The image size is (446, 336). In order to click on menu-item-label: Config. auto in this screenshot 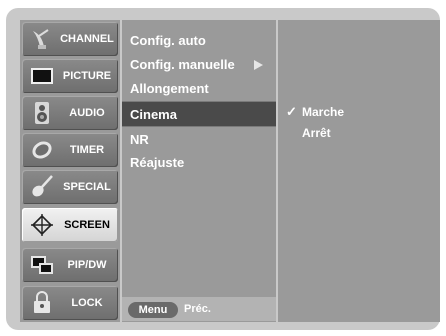, I will do `click(168, 40)`.